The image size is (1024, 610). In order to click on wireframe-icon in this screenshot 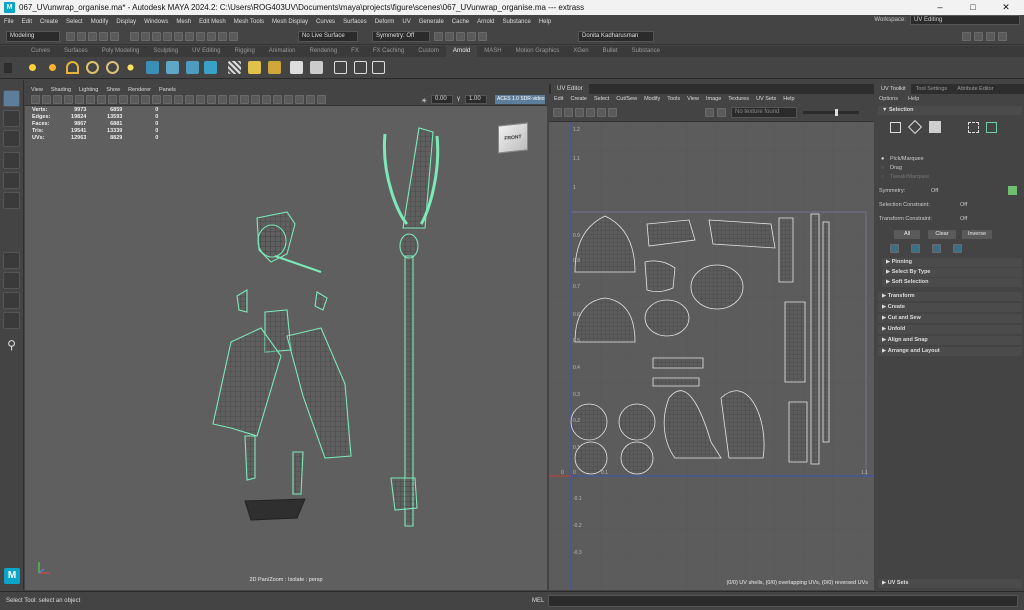, I will do `click(178, 99)`.